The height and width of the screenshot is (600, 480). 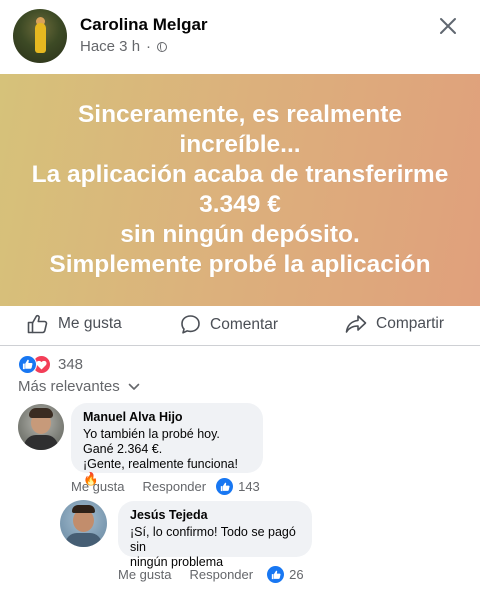 What do you see at coordinates (356, 324) in the screenshot?
I see `share-arrow-icon` at bounding box center [356, 324].